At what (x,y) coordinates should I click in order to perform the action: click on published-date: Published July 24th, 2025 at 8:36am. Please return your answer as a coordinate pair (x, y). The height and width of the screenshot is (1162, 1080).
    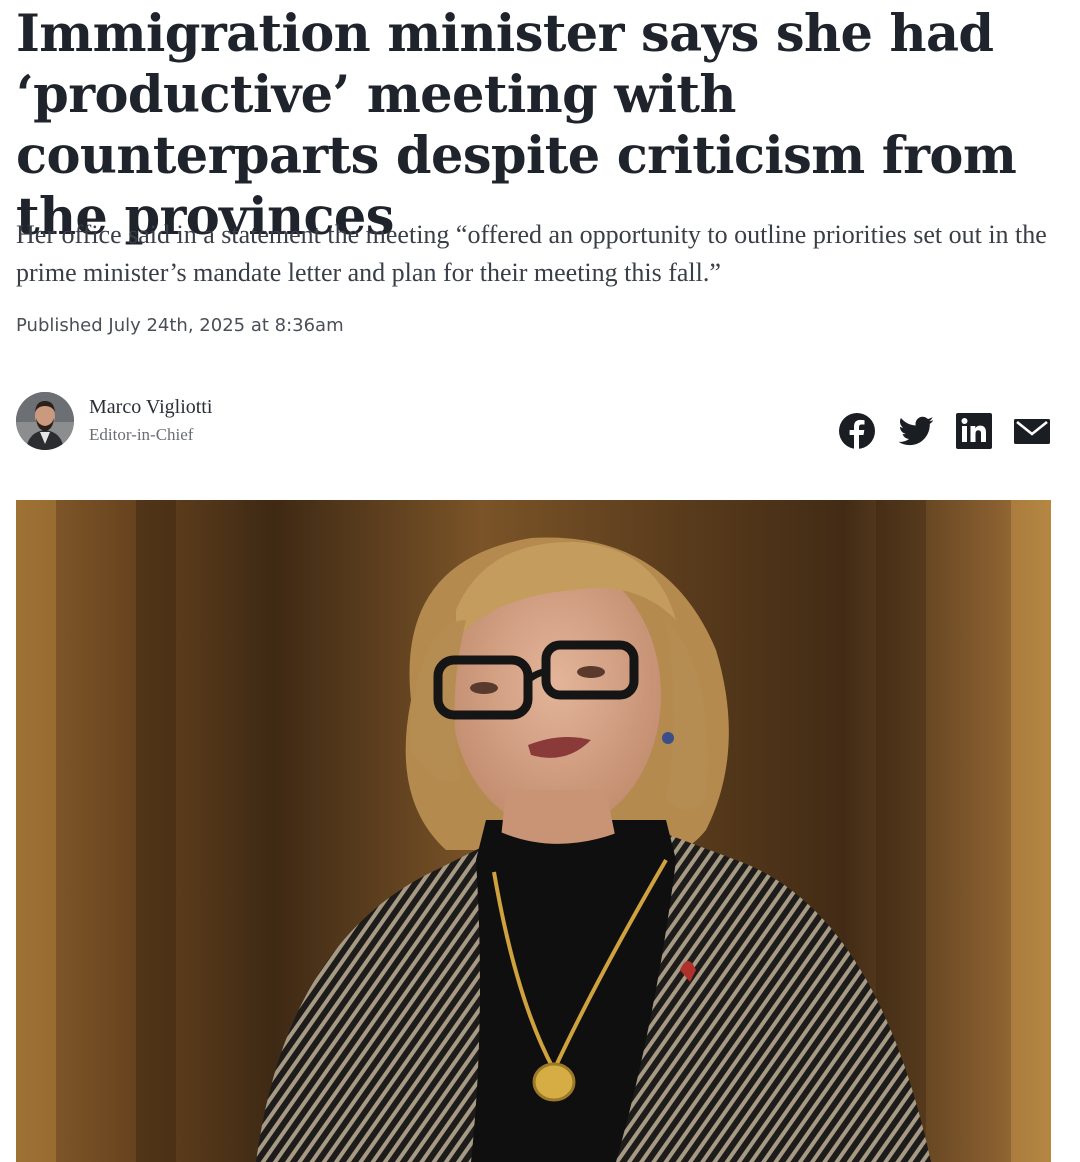
    Looking at the image, I should click on (180, 325).